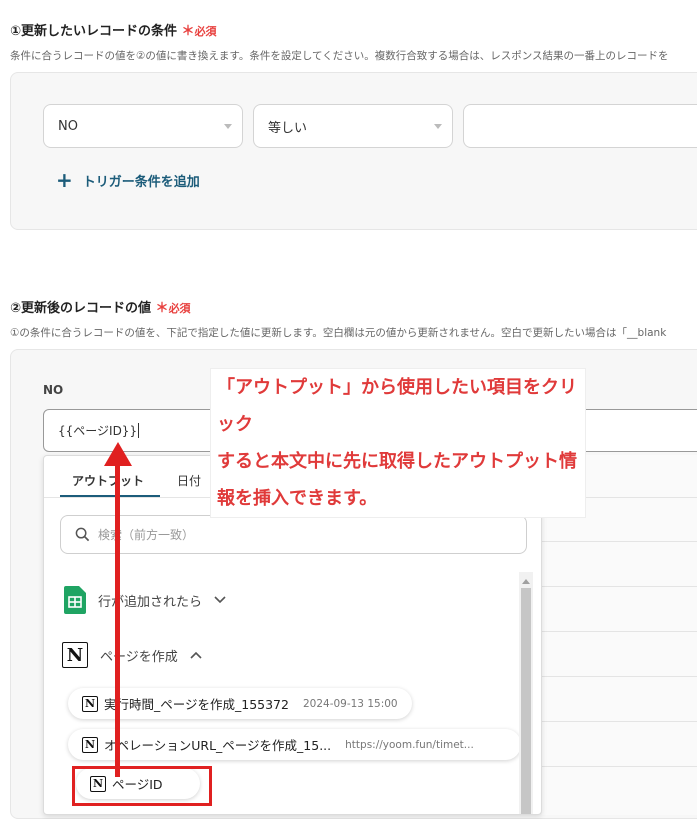  Describe the element at coordinates (196, 655) in the screenshot. I see `chevron-up-icon` at that location.